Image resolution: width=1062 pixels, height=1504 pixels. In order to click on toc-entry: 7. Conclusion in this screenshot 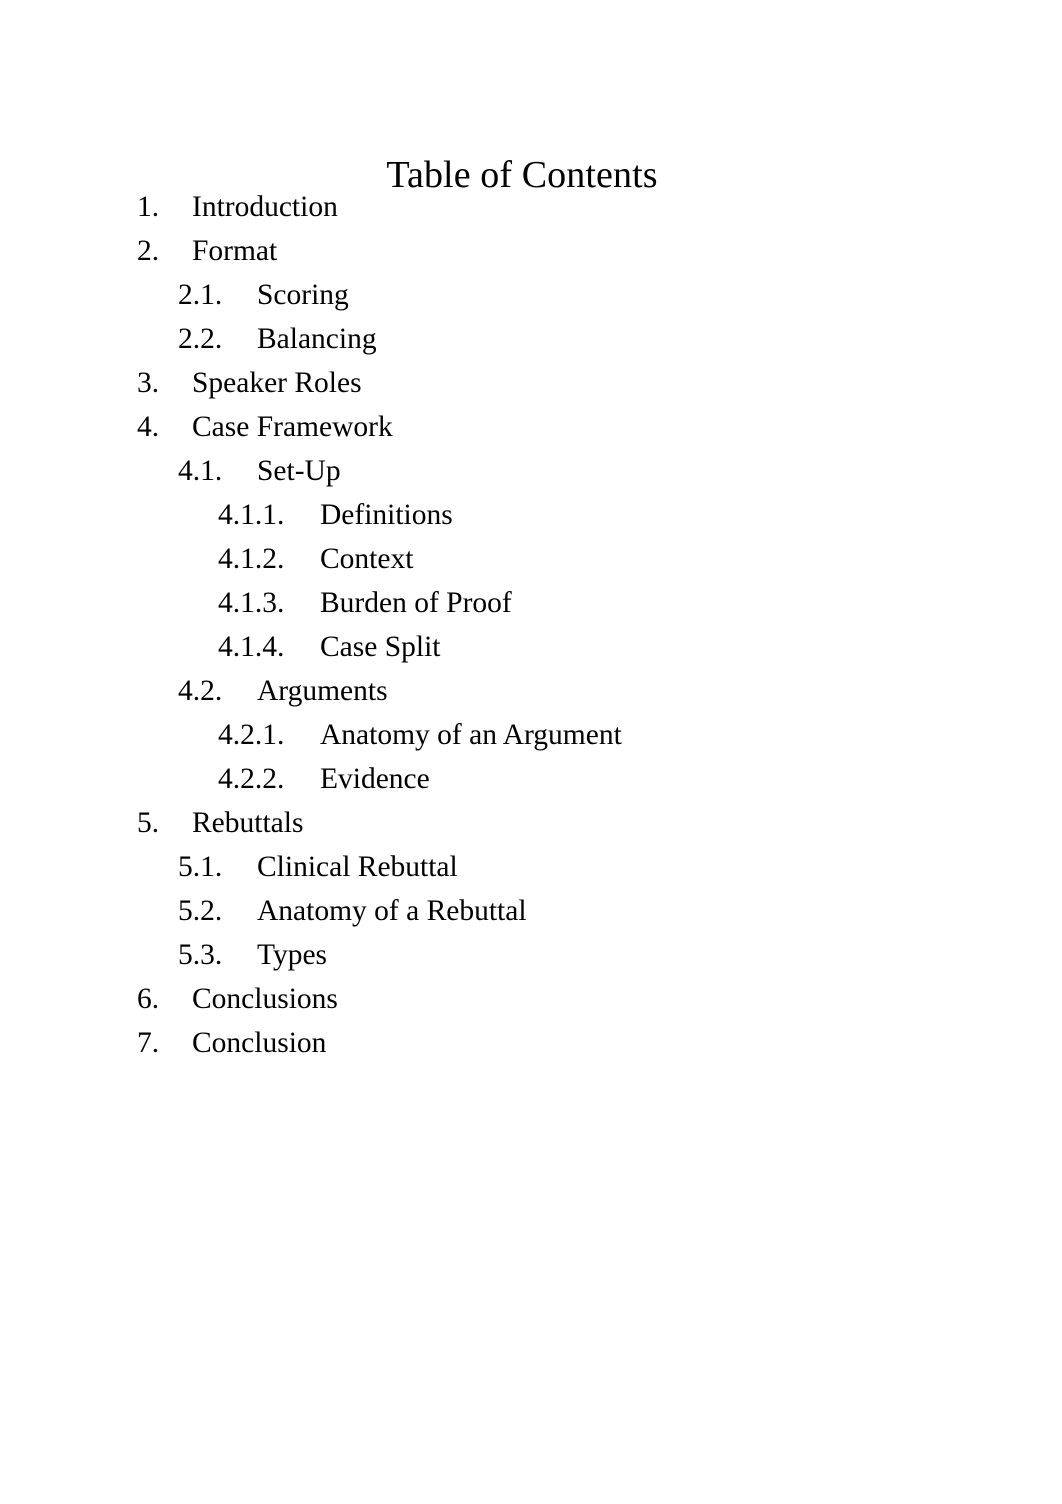, I will do `click(531, 1043)`.